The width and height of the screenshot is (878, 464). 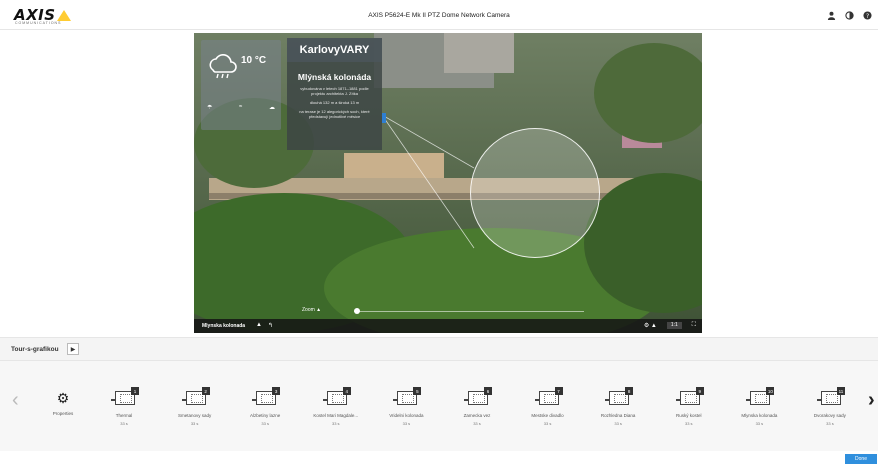 I want to click on gear-icon: ⚙, so click(x=63, y=398).